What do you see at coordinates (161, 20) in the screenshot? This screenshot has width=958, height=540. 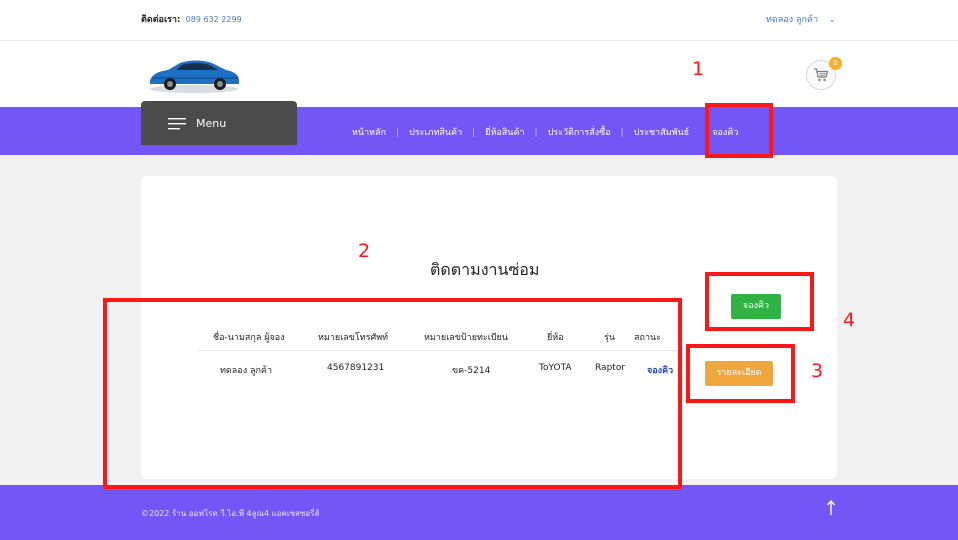 I see `contact-label: ติดต่อเรา:` at bounding box center [161, 20].